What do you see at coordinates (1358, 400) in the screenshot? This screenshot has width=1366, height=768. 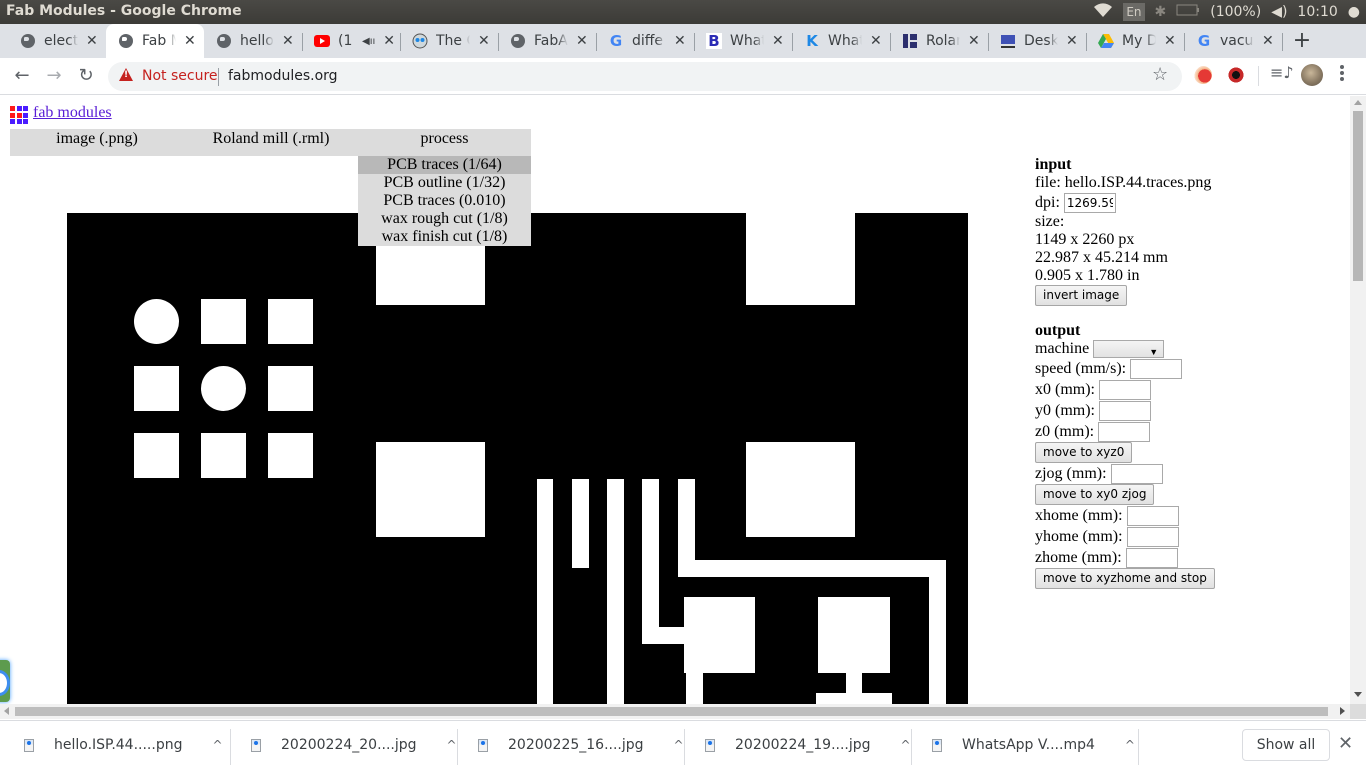 I see `vertical-scrollbar` at bounding box center [1358, 400].